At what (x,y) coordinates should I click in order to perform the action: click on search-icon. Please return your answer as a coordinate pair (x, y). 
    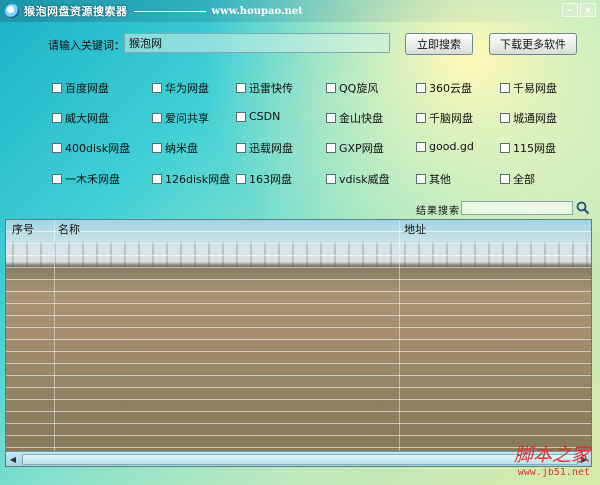
    Looking at the image, I should click on (583, 208).